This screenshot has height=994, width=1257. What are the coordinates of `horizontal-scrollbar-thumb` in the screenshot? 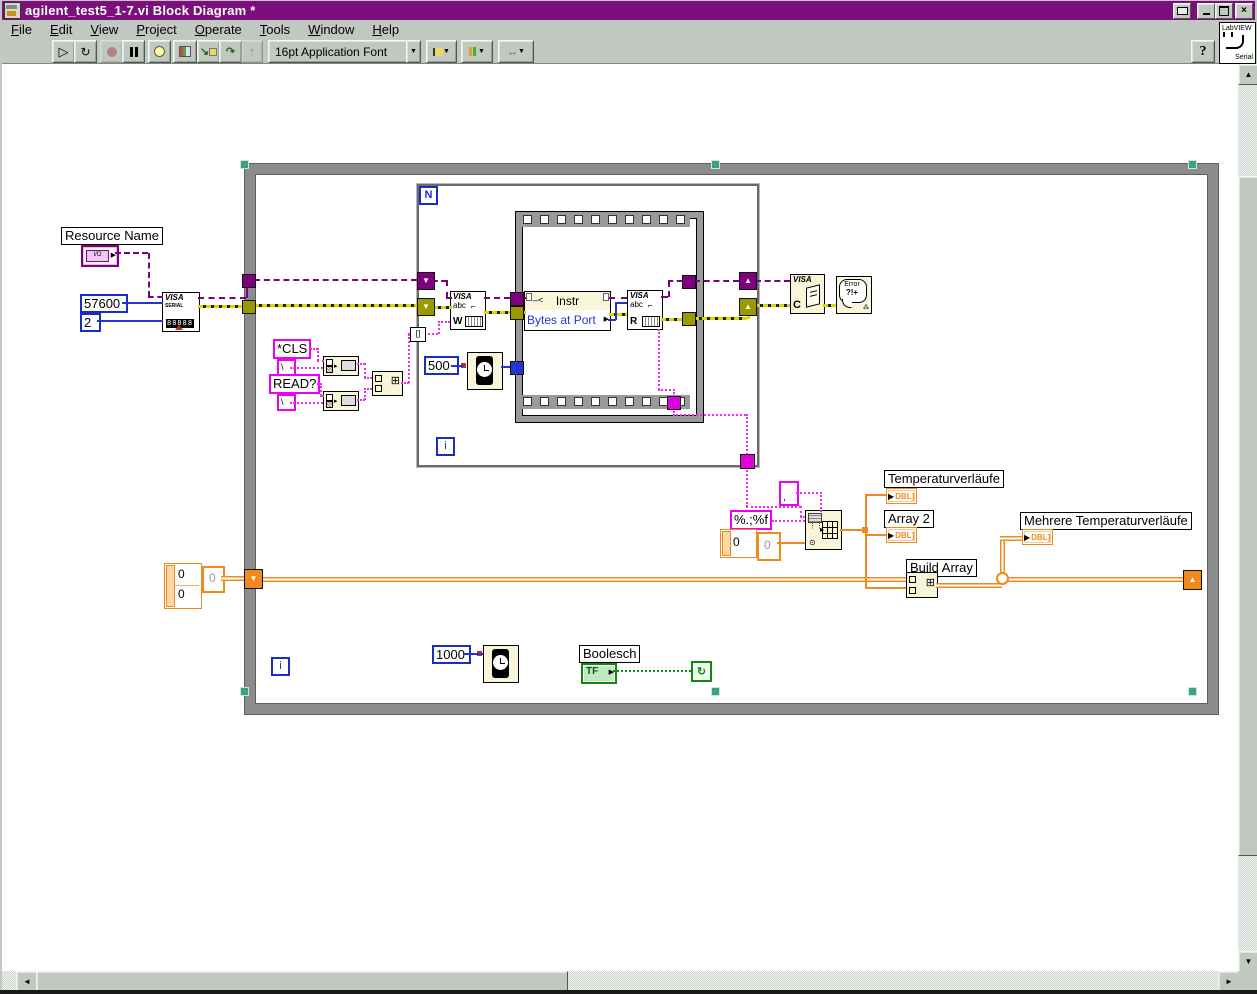 It's located at (302, 981).